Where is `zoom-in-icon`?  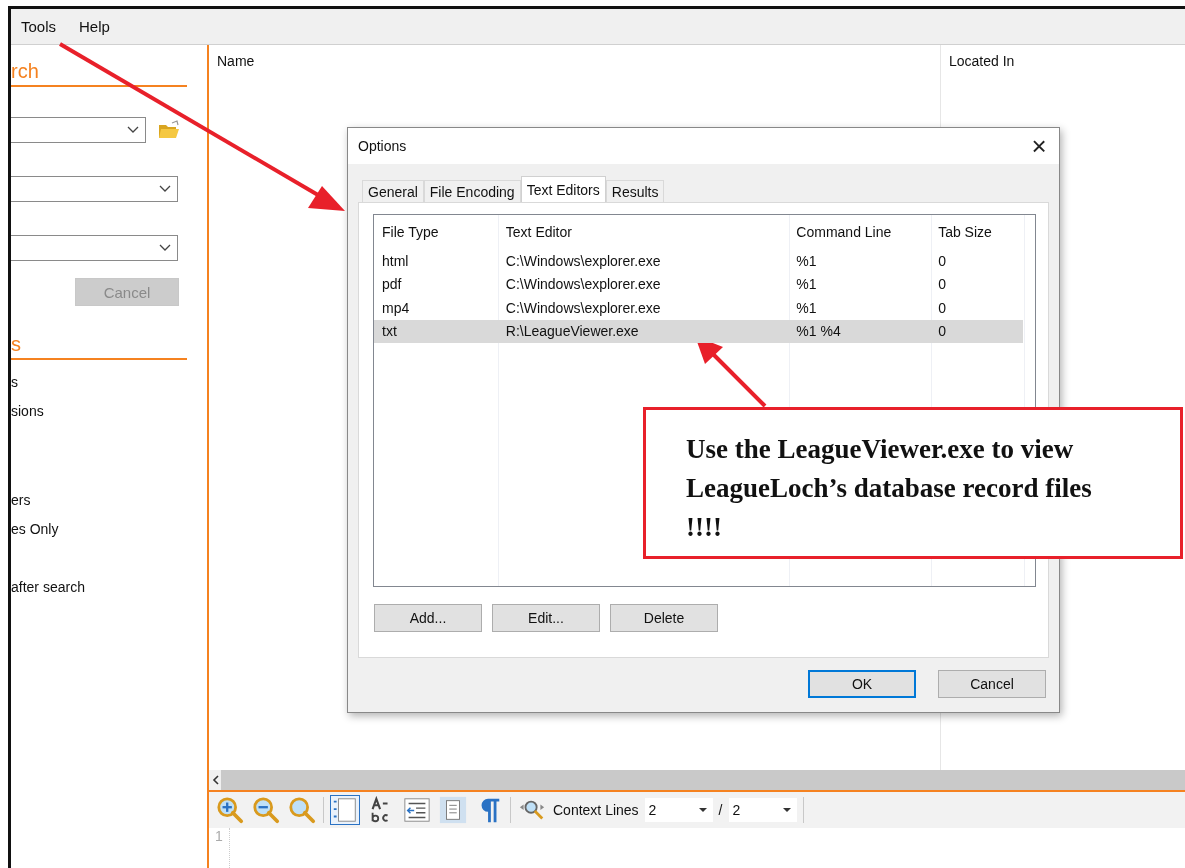
zoom-in-icon is located at coordinates (230, 810).